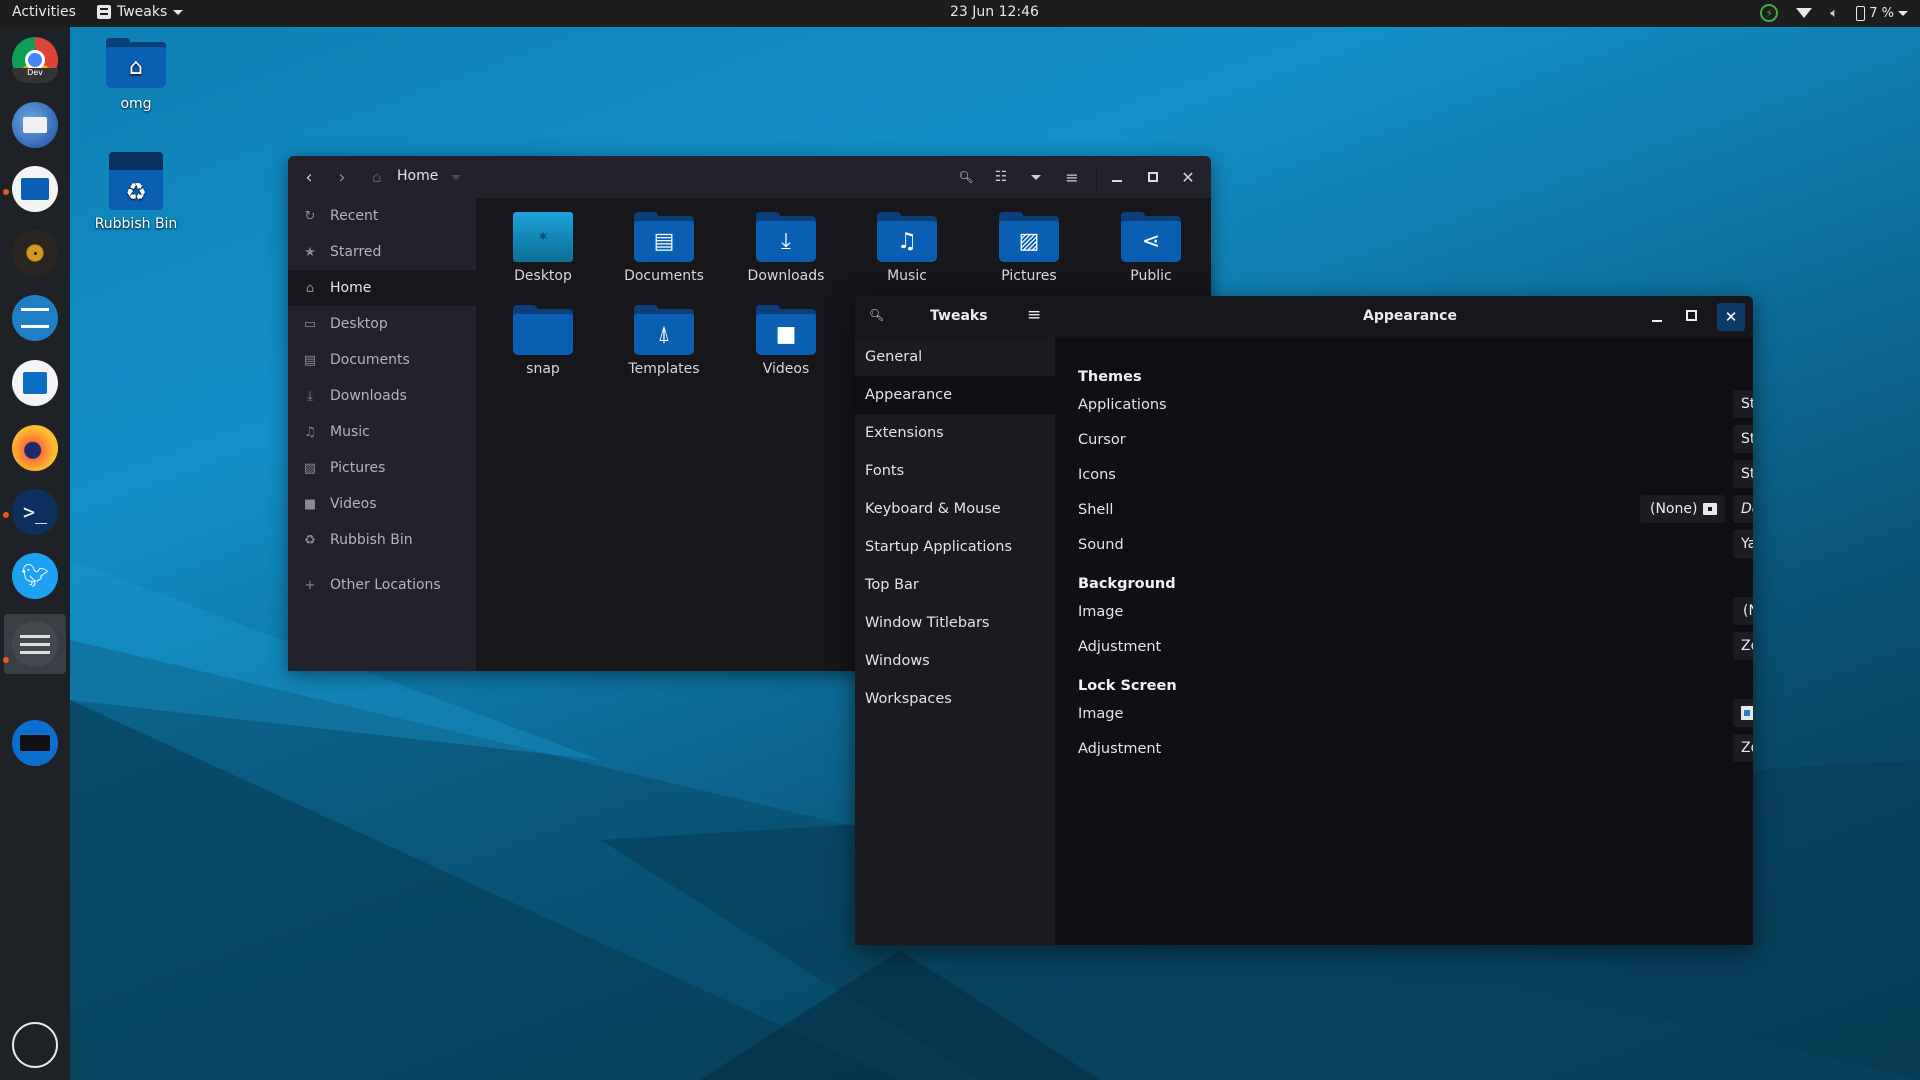 The width and height of the screenshot is (1920, 1080). Describe the element at coordinates (382, 360) in the screenshot. I see `sidebar-item-documents: ▤ Documents` at that location.